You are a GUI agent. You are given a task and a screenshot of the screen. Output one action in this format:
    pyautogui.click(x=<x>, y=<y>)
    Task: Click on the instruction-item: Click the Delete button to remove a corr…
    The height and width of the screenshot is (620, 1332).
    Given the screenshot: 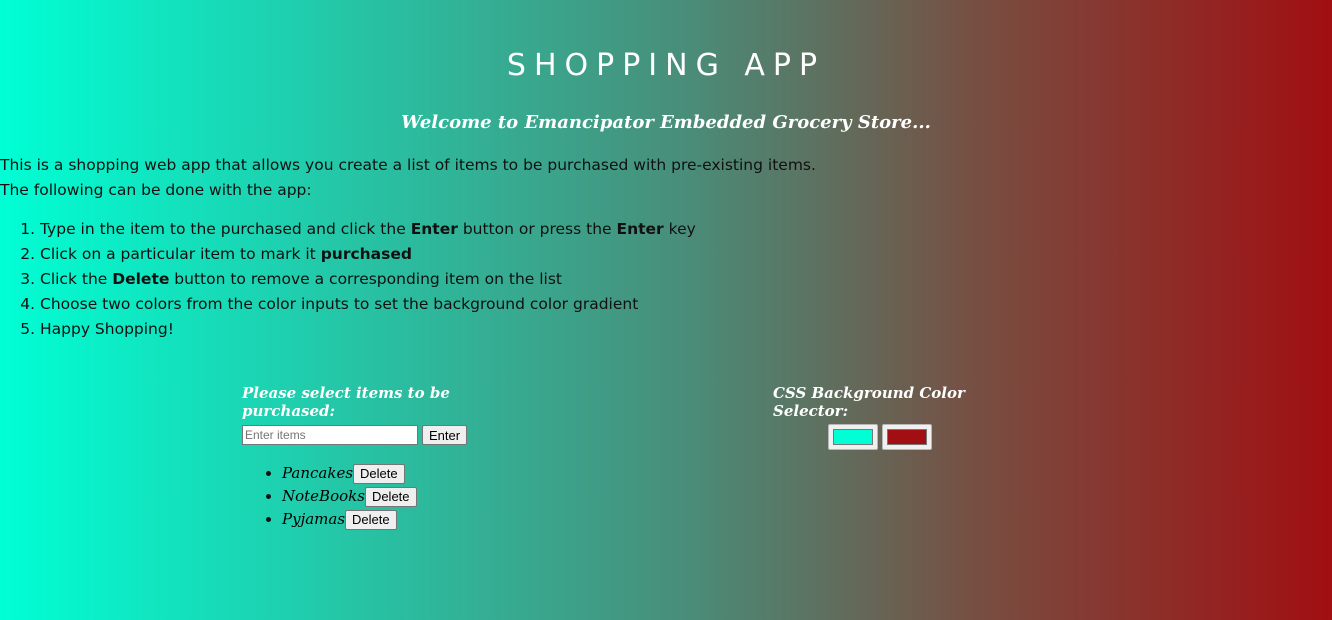 What is the action you would take?
    pyautogui.click(x=368, y=279)
    